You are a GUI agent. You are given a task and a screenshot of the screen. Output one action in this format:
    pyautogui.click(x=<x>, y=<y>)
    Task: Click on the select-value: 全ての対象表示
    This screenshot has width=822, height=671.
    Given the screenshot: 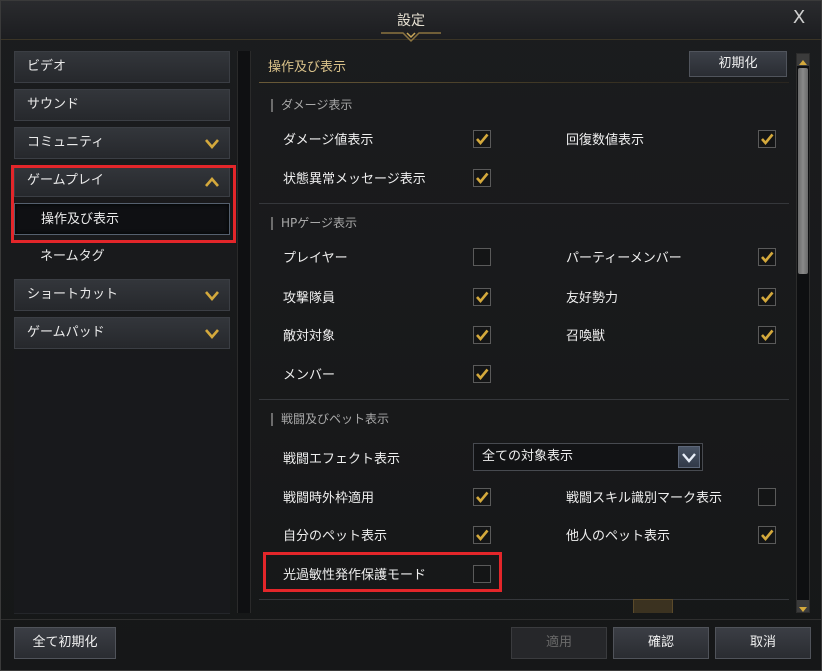 What is the action you would take?
    pyautogui.click(x=528, y=456)
    